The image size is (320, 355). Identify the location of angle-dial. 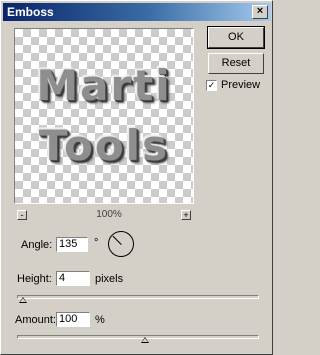
(121, 244).